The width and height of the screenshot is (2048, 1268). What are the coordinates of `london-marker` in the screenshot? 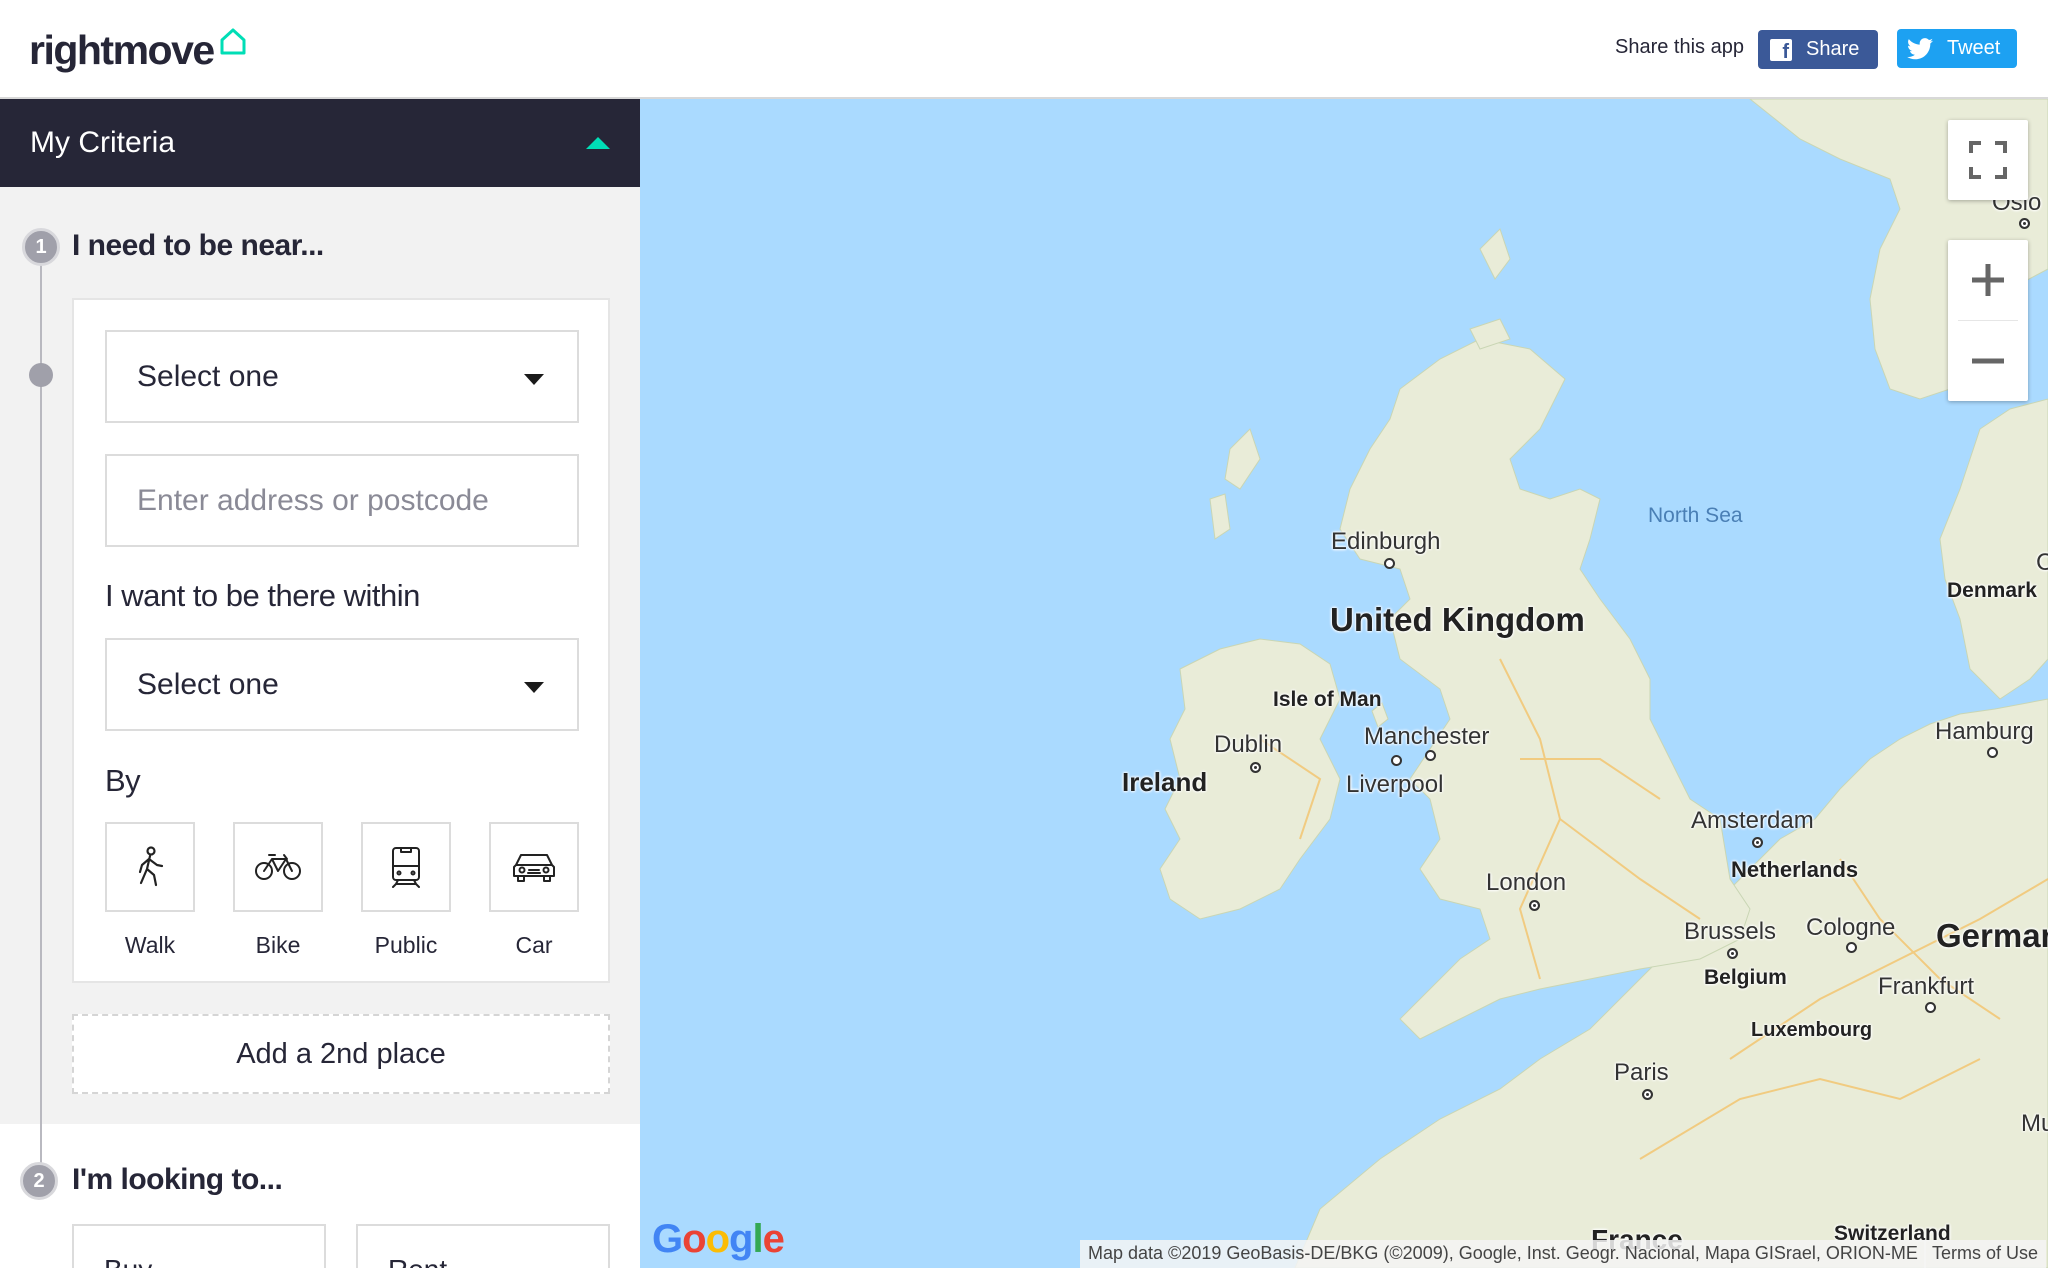 It's located at (1534, 905).